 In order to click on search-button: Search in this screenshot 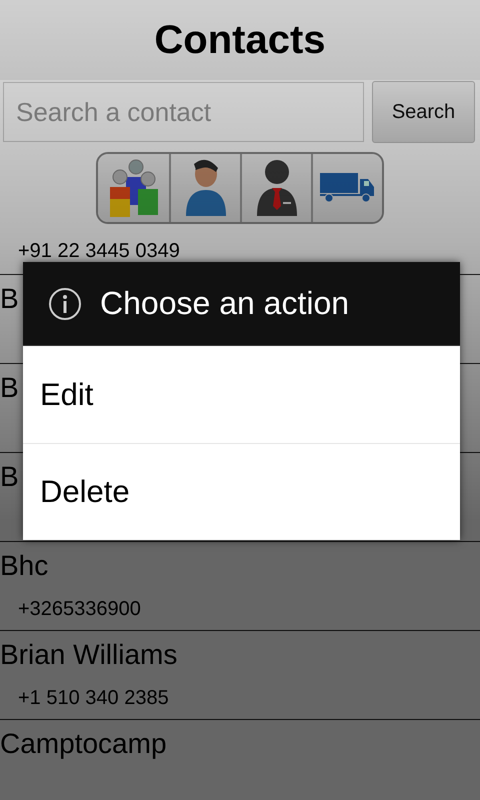, I will do `click(423, 112)`.